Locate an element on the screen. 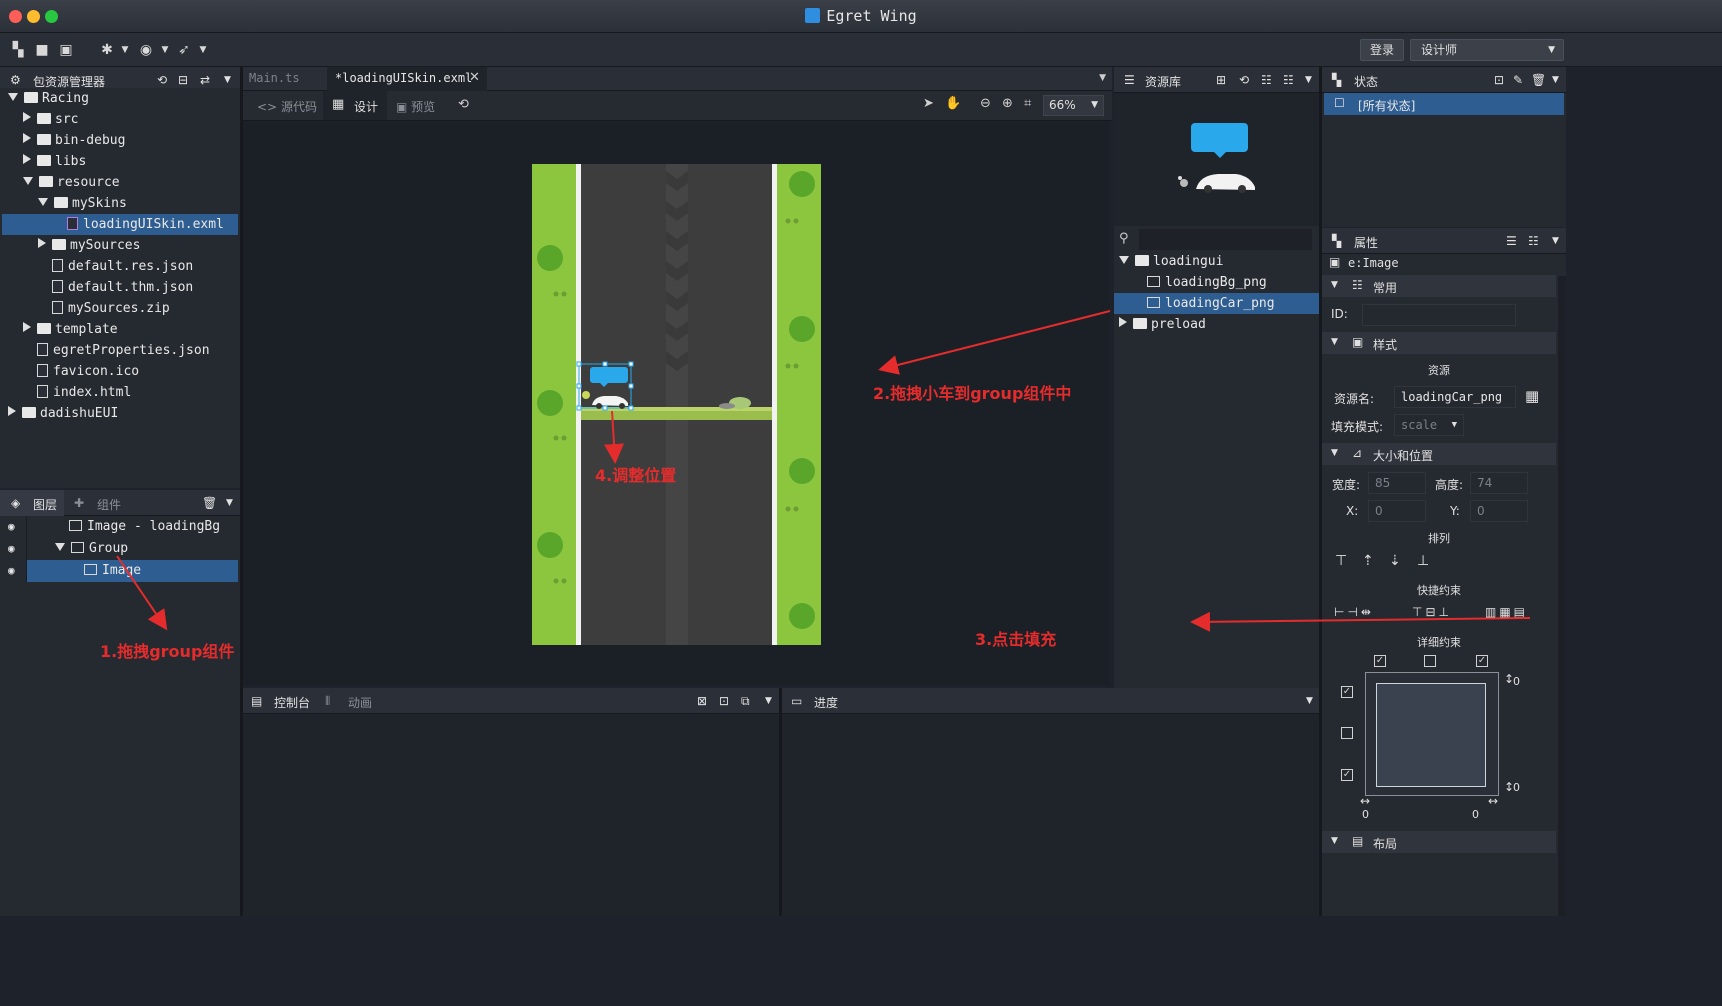 The height and width of the screenshot is (1006, 1722). tab-animation: 动画 is located at coordinates (360, 702).